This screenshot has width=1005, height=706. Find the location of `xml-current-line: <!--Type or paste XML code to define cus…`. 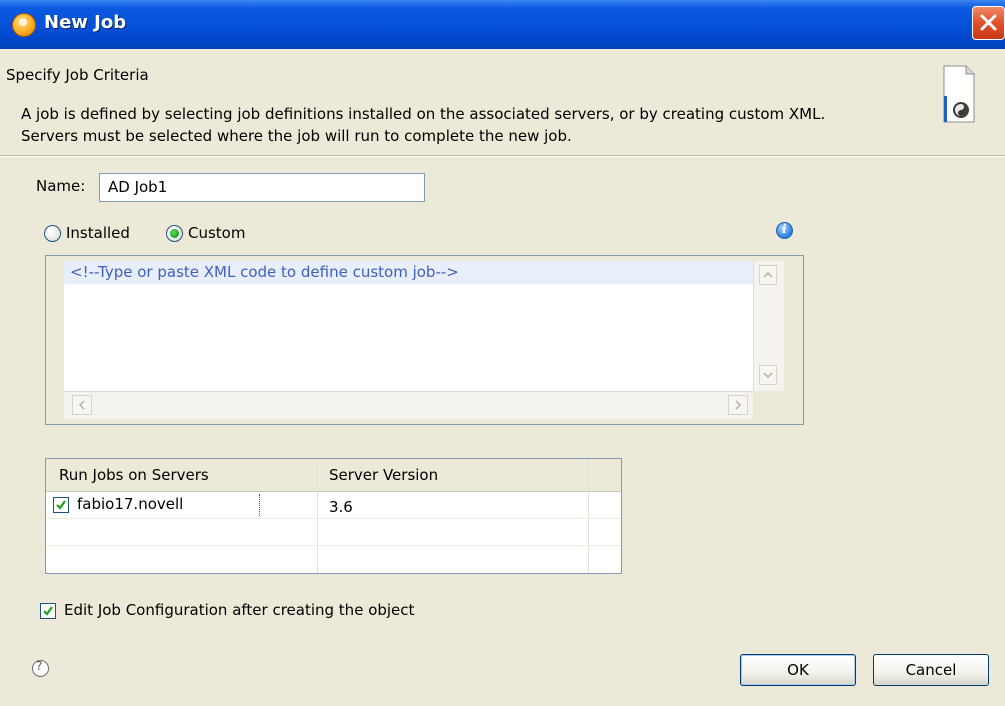

xml-current-line: <!--Type or paste XML code to define cus… is located at coordinates (408, 272).